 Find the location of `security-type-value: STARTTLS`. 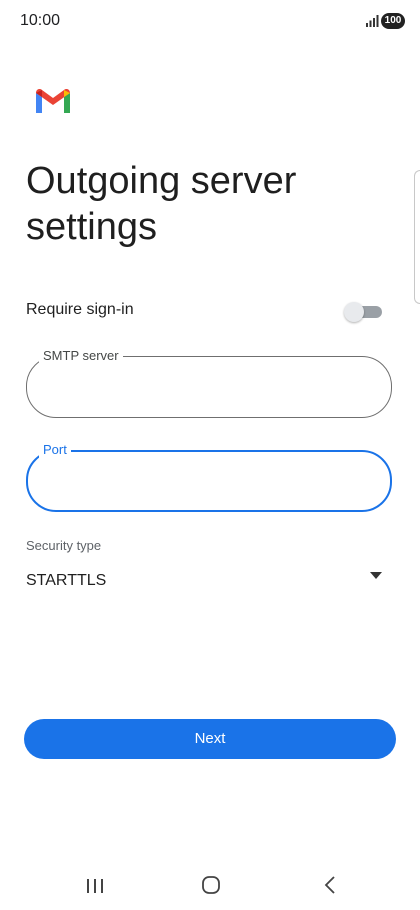

security-type-value: STARTTLS is located at coordinates (66, 580).